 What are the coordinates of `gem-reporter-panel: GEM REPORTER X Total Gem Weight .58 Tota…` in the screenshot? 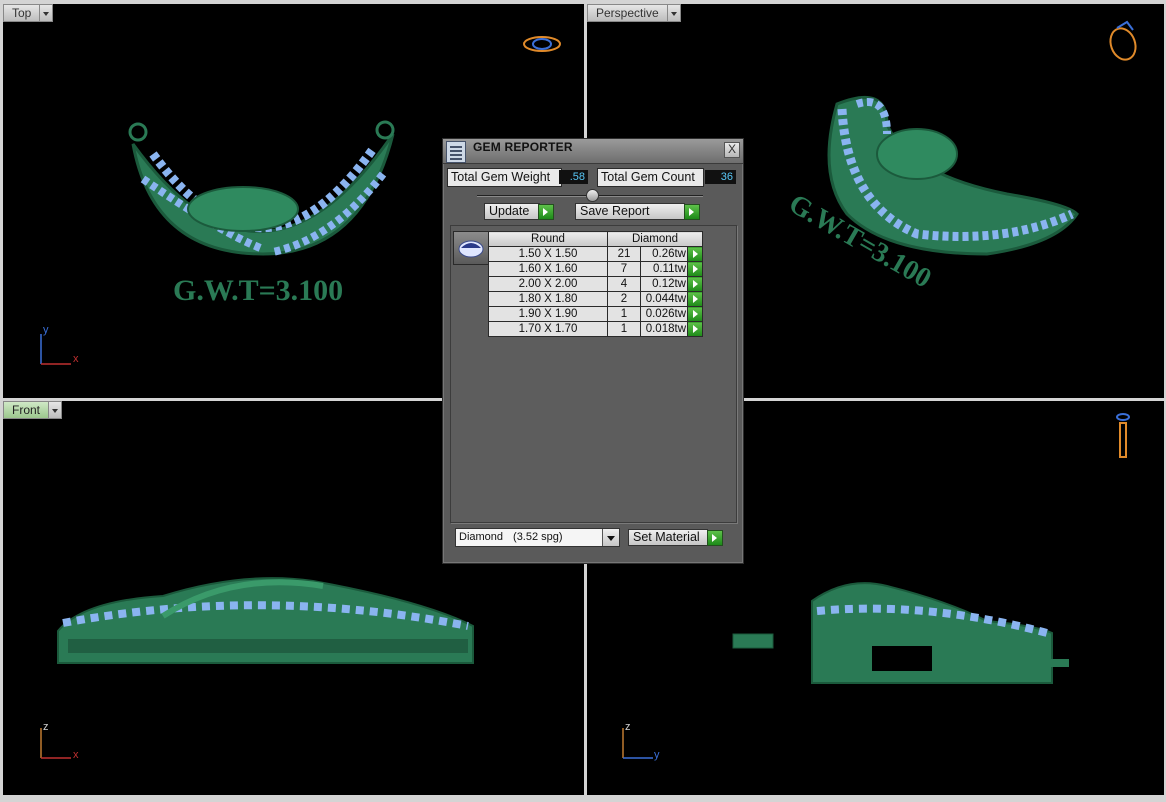 It's located at (593, 351).